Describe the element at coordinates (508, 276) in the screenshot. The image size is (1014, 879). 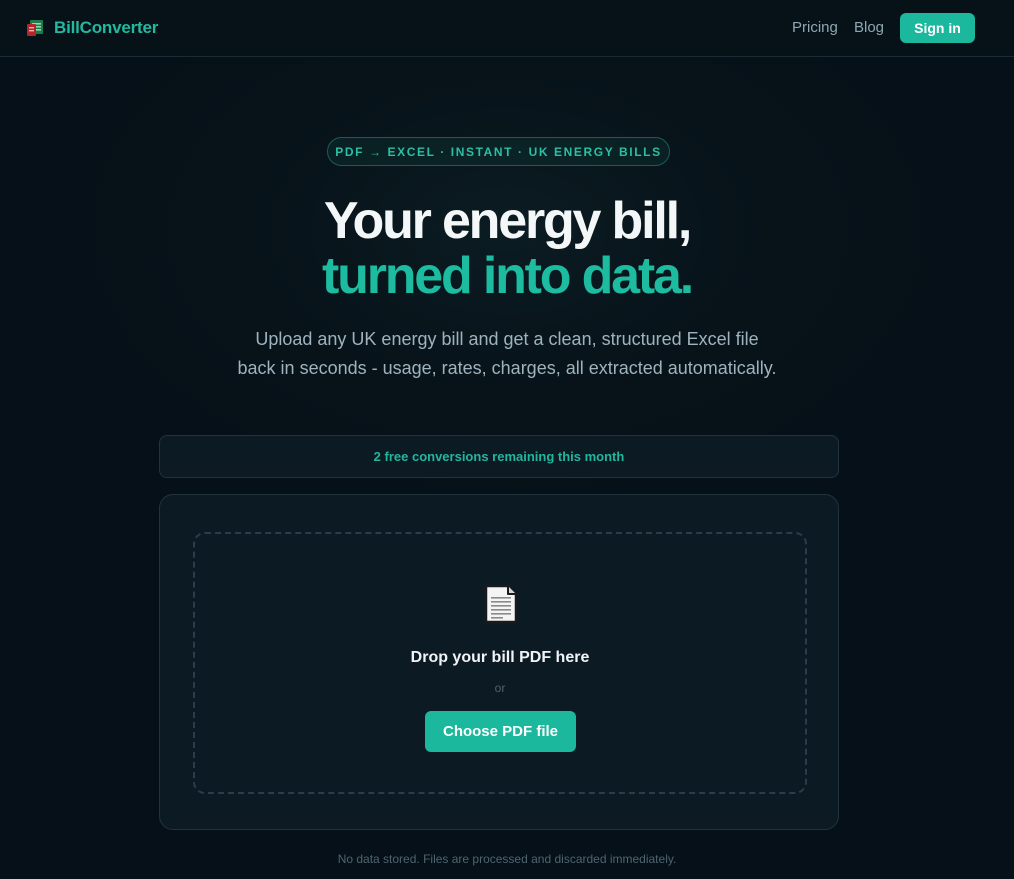
I see `hero-title-line-2: turned into data.` at that location.